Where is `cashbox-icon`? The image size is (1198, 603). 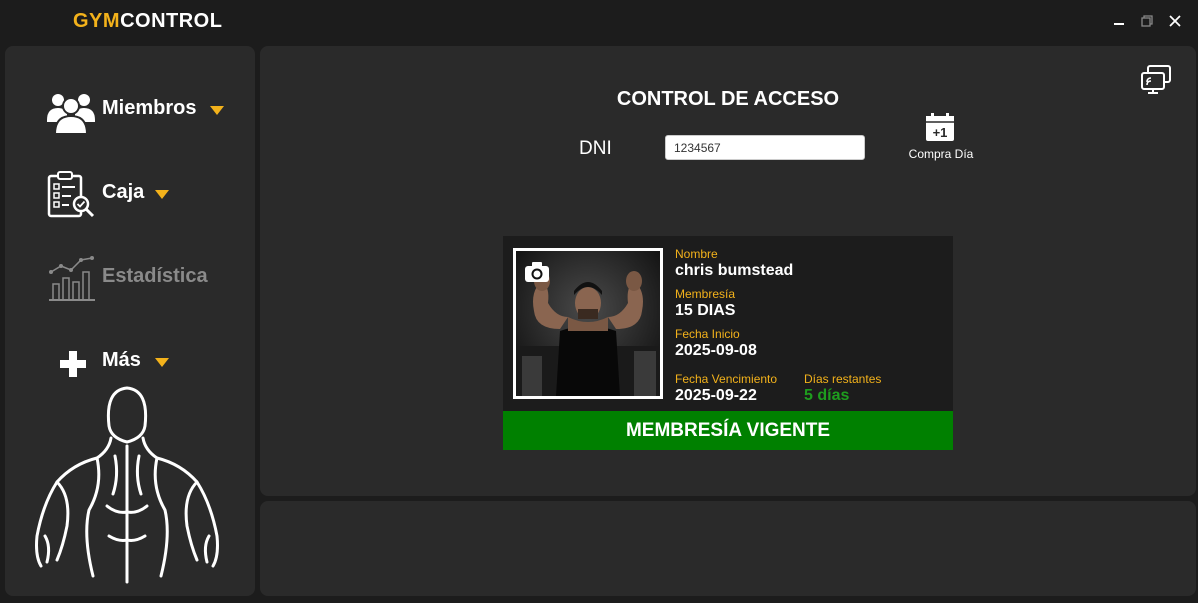 cashbox-icon is located at coordinates (71, 194).